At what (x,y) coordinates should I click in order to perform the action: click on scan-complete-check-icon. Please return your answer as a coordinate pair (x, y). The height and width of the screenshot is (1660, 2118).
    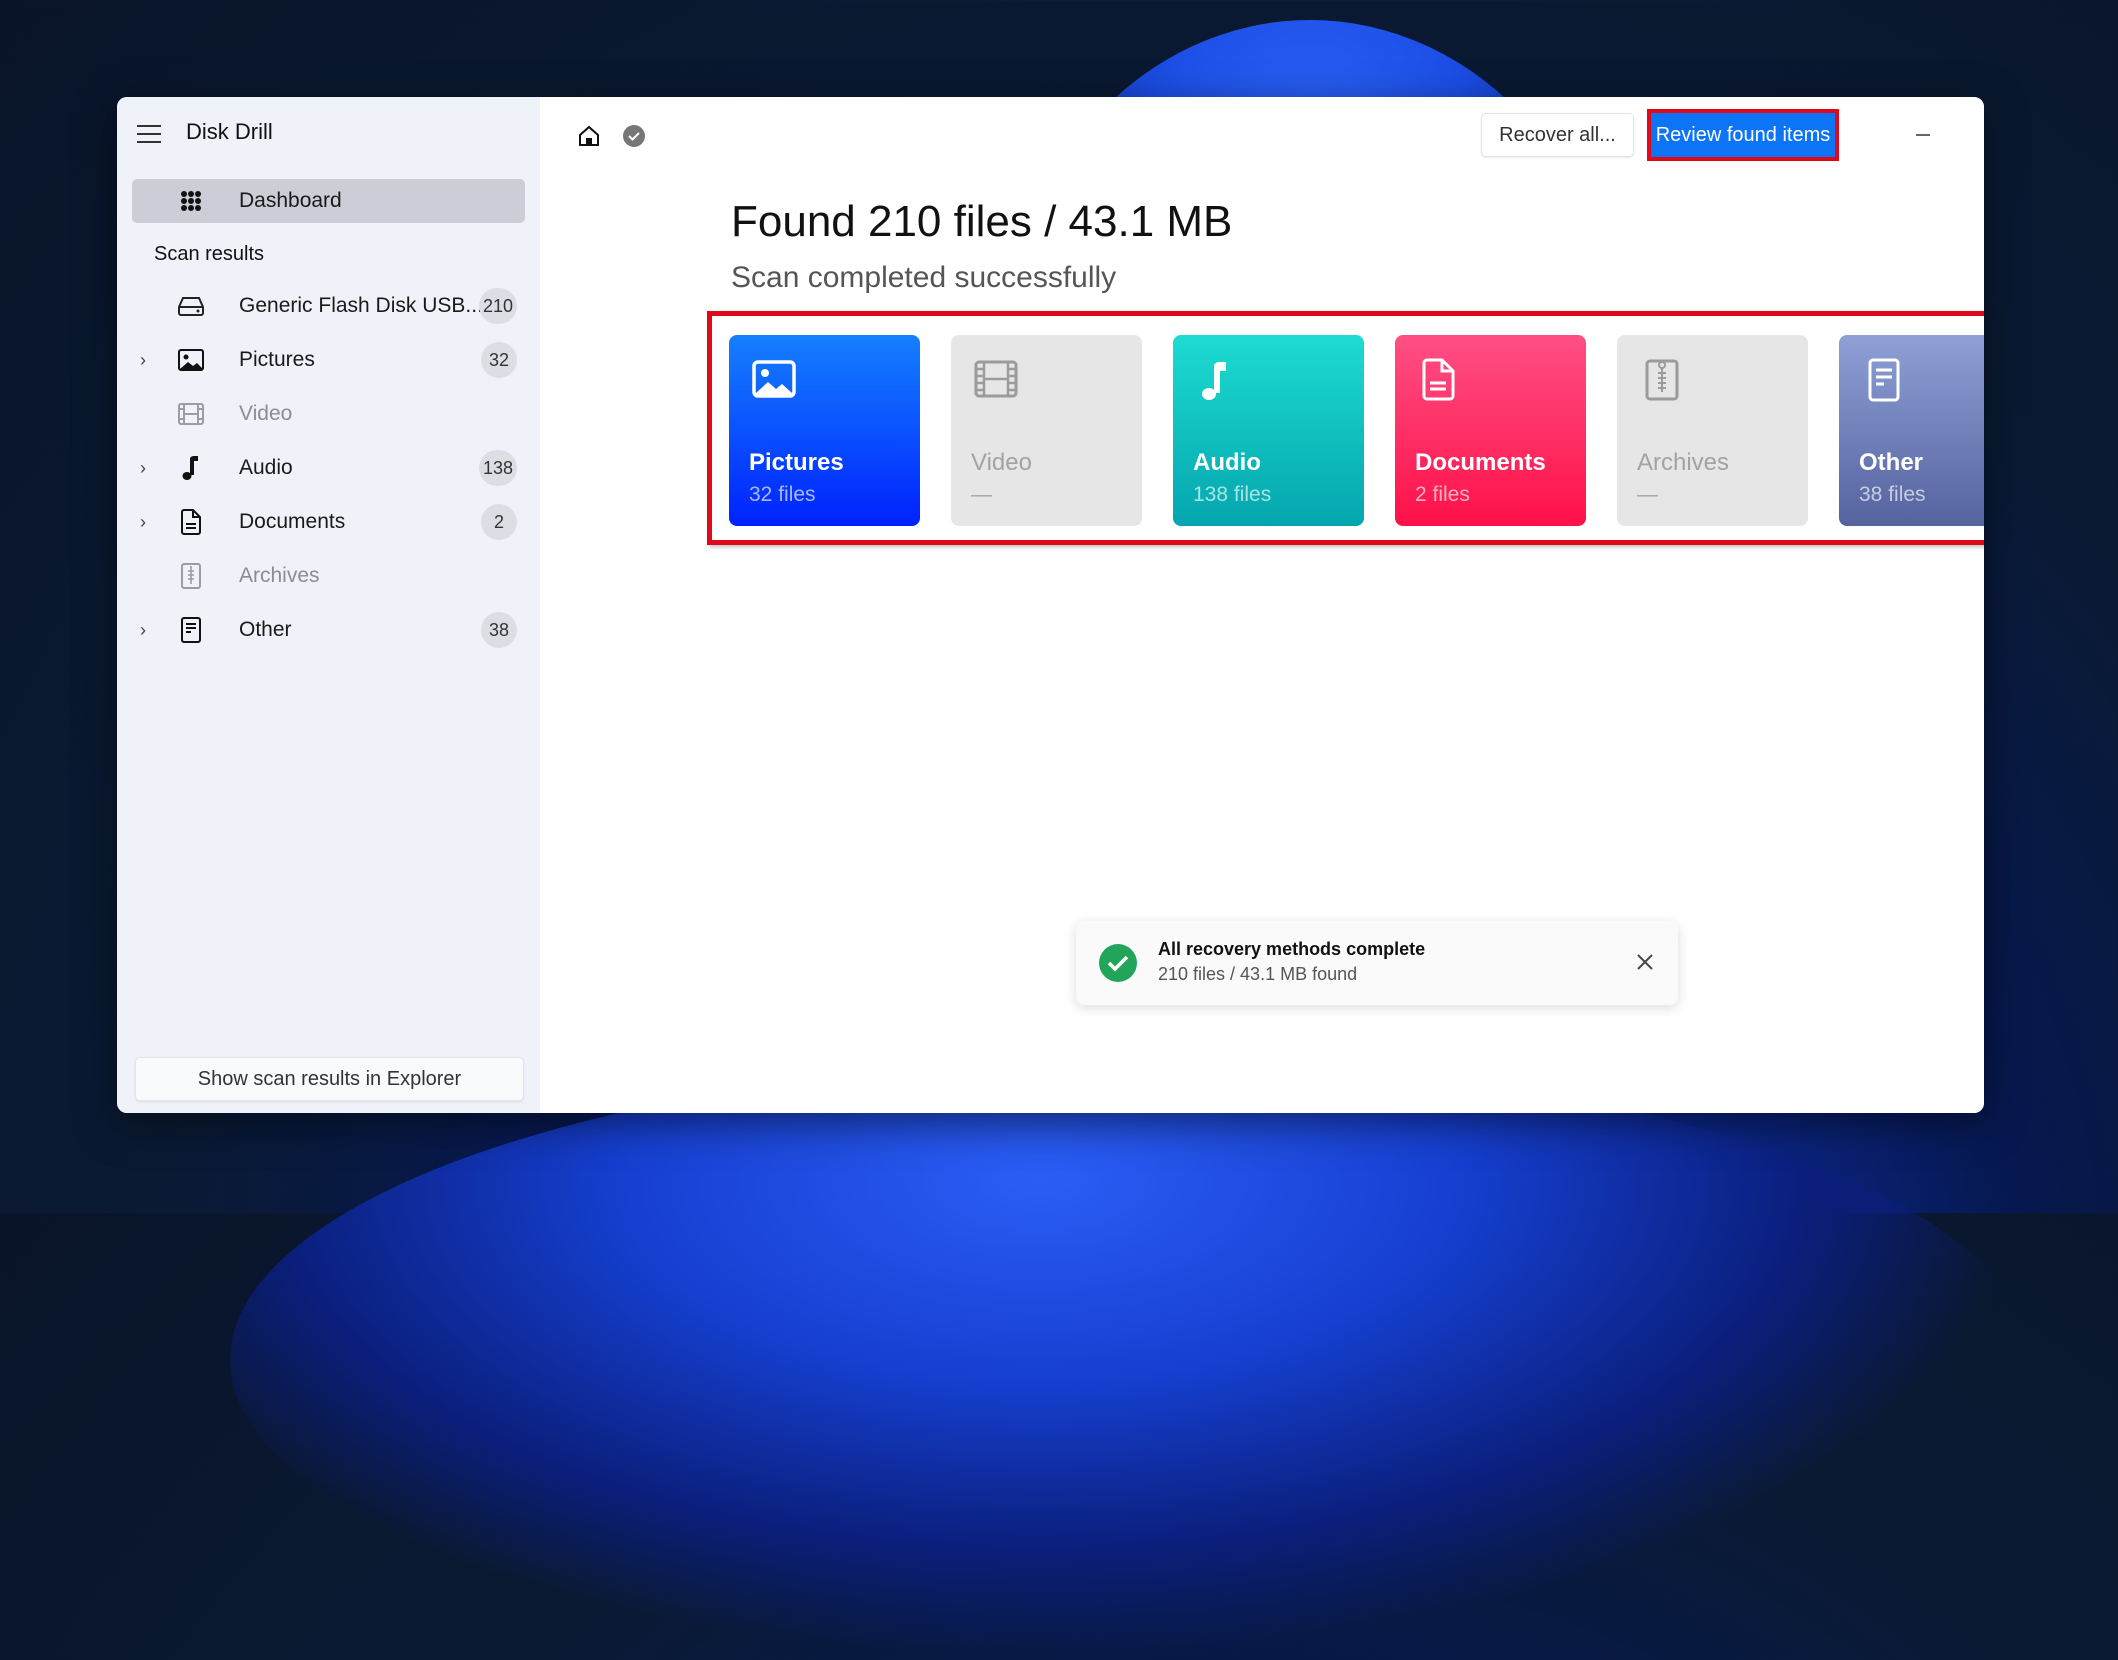
    Looking at the image, I should click on (634, 136).